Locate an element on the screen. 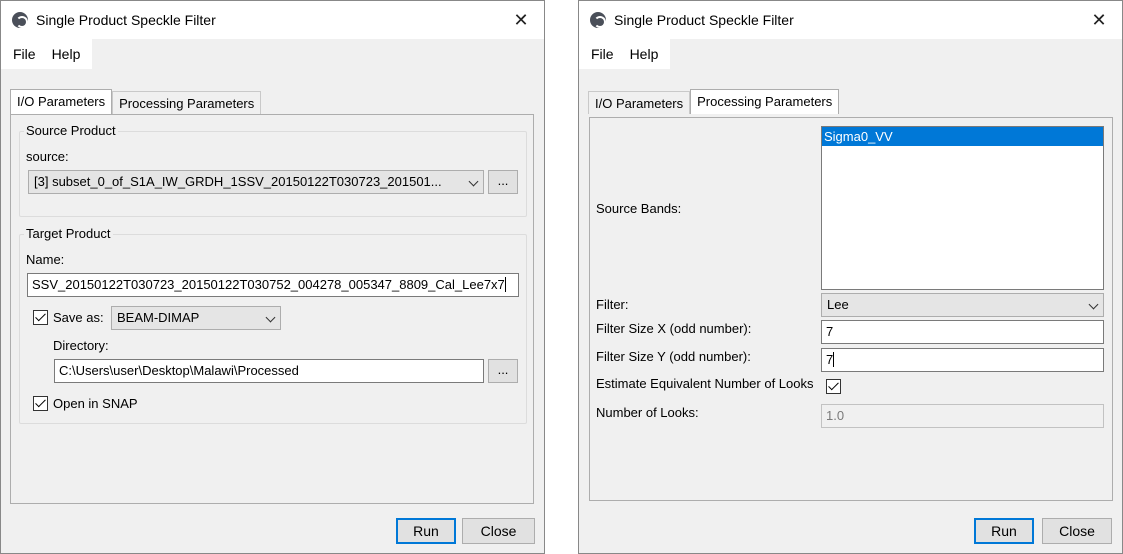 This screenshot has width=1123, height=554. directory-label: Directory: is located at coordinates (81, 345).